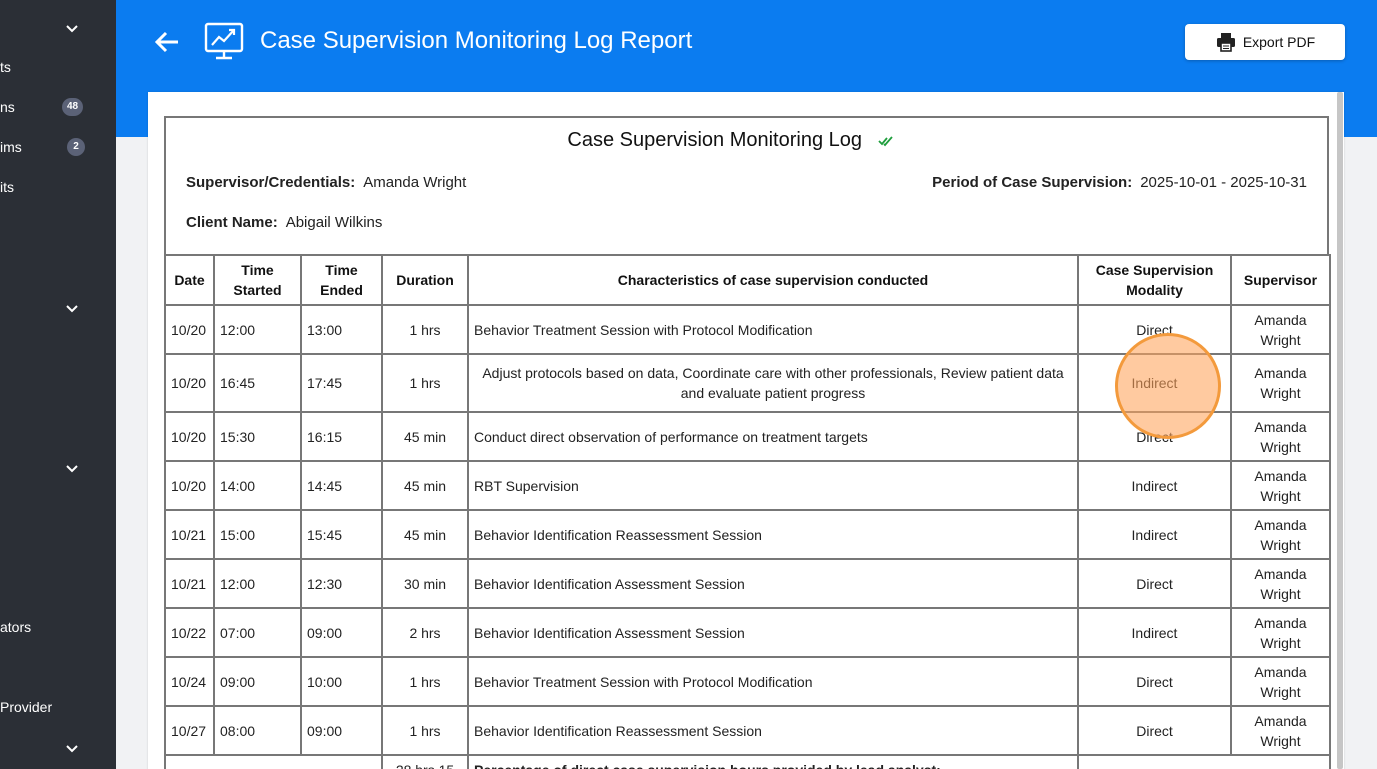 This screenshot has width=1377, height=769. I want to click on cell-date: 10/21, so click(189, 534).